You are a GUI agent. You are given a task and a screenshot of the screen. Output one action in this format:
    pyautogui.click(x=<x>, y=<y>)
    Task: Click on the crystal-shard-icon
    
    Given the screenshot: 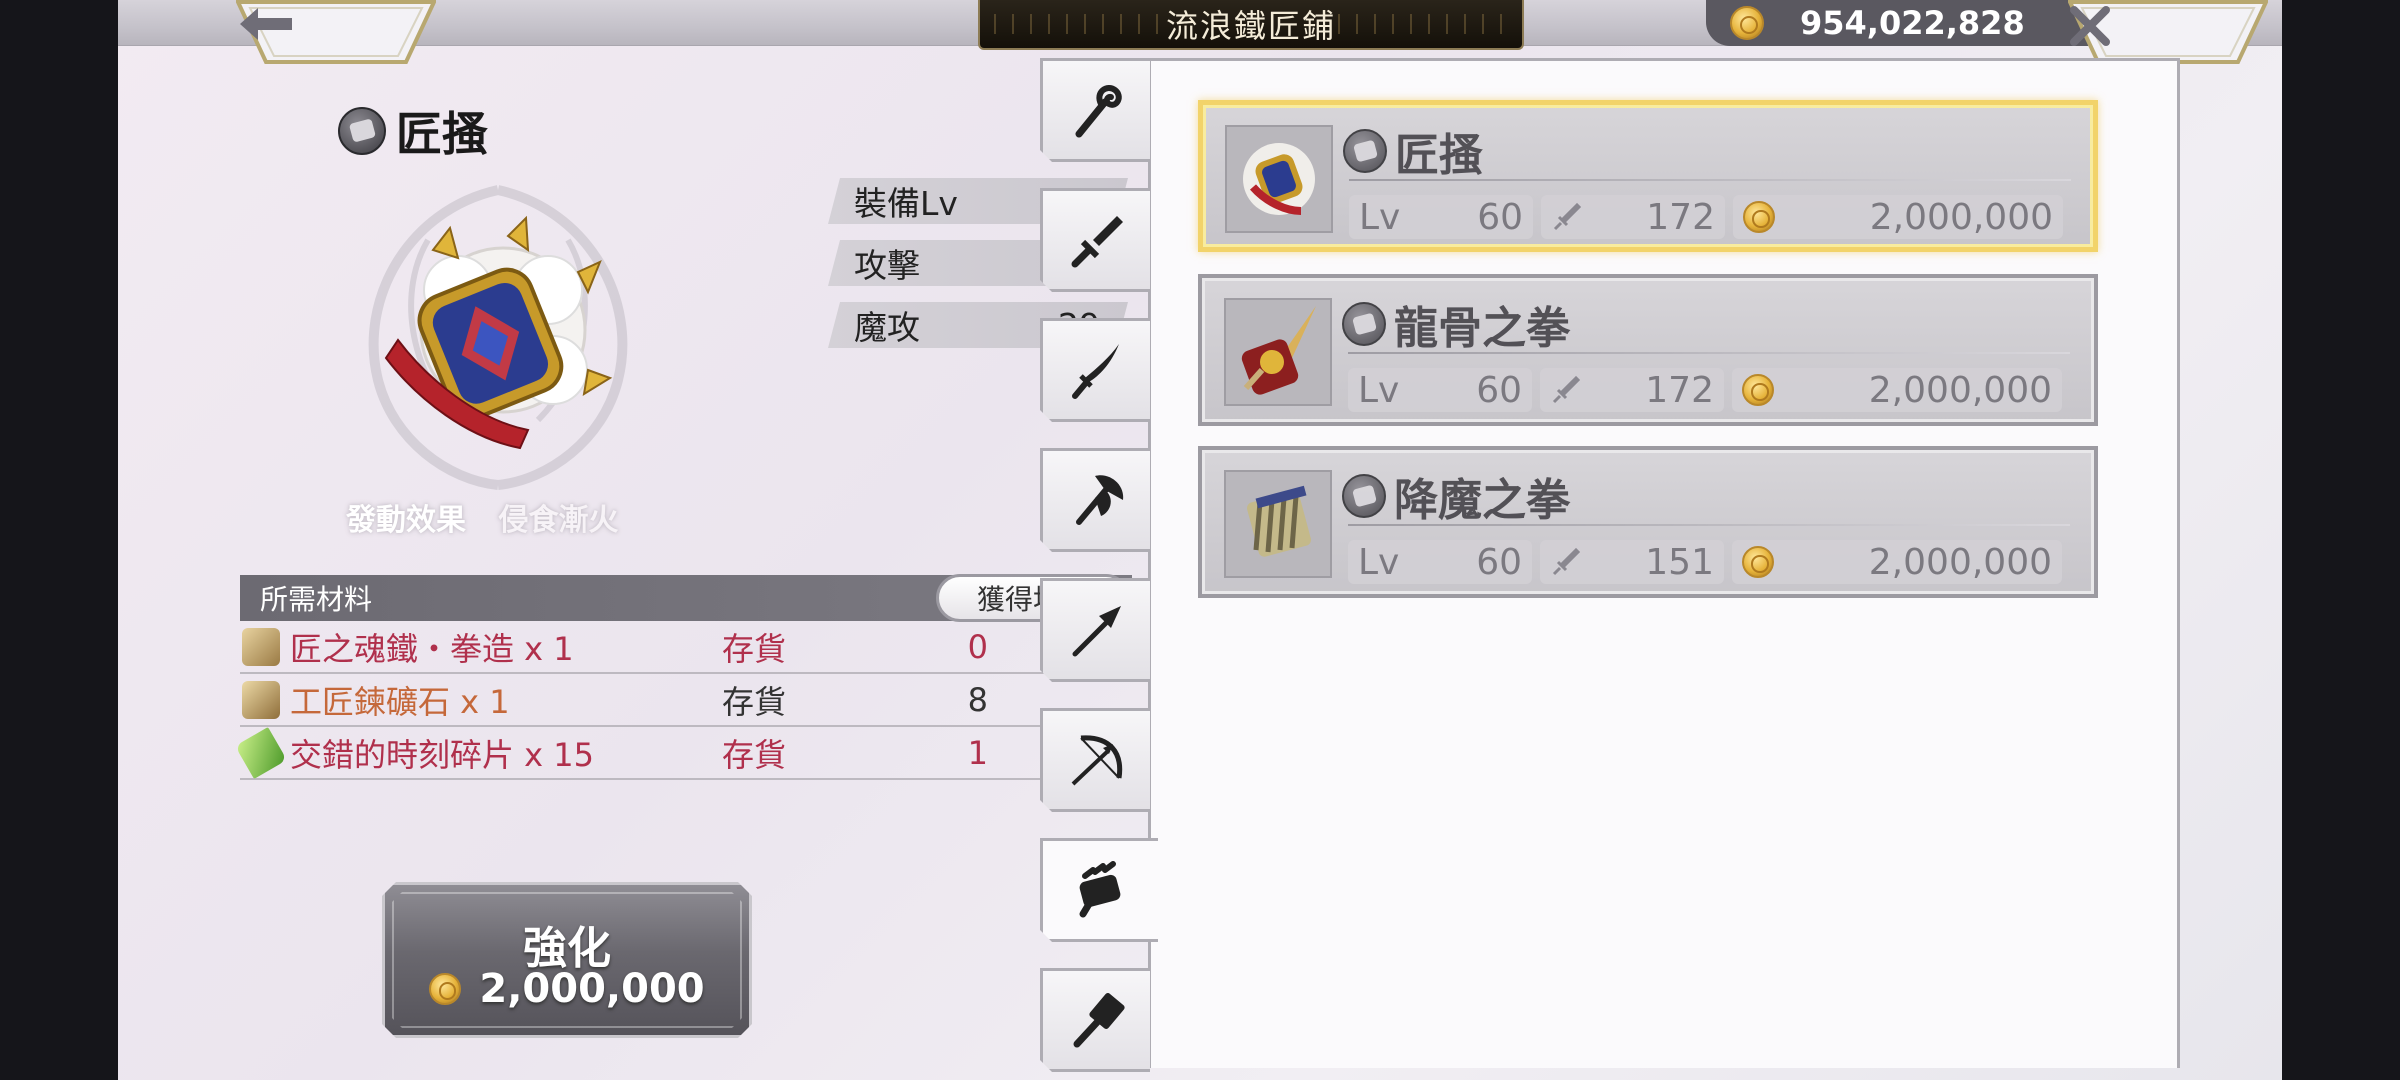 What is the action you would take?
    pyautogui.click(x=261, y=752)
    